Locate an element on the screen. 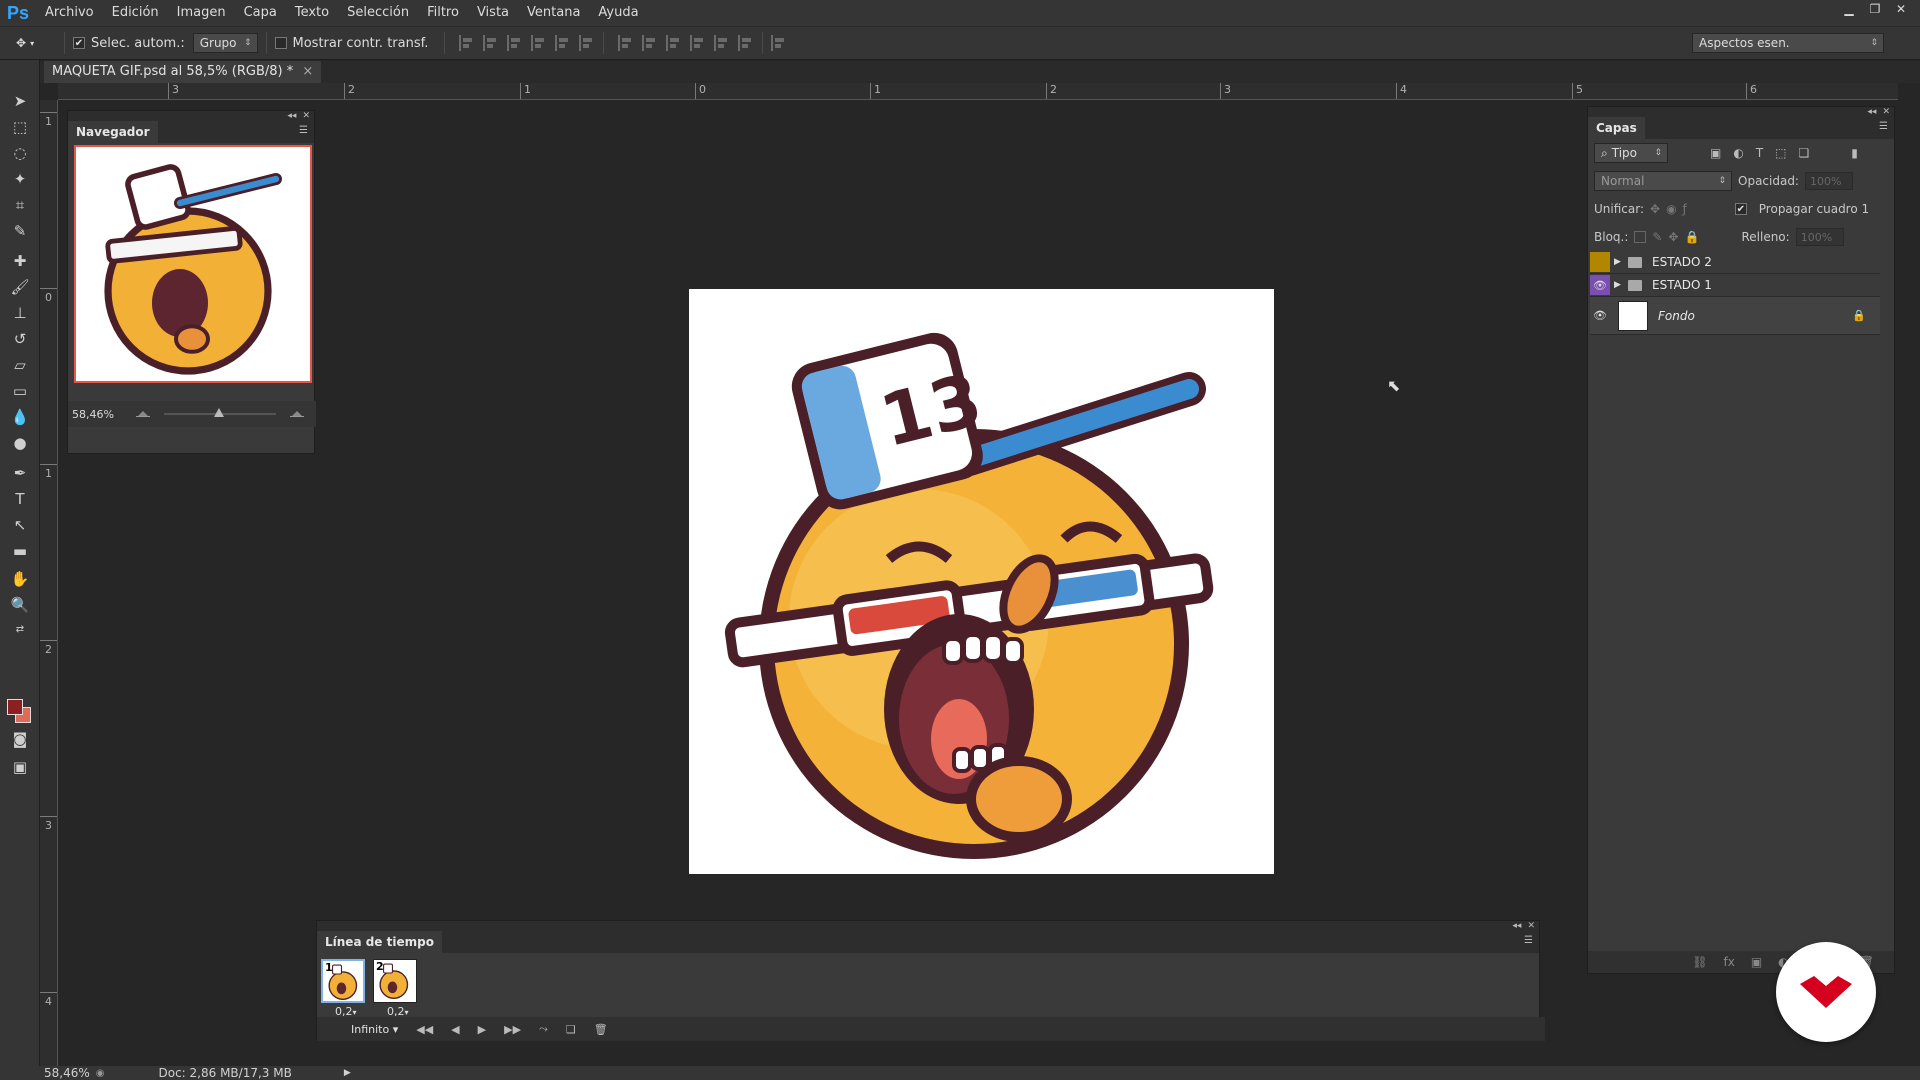 The width and height of the screenshot is (1920, 1080). lock-all-icon: 🔒 is located at coordinates (1692, 237).